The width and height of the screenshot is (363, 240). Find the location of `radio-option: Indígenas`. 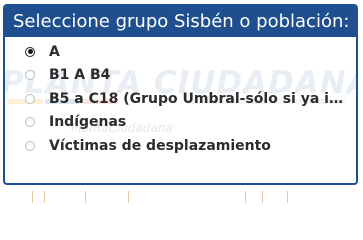

radio-option: Indígenas is located at coordinates (180, 123).